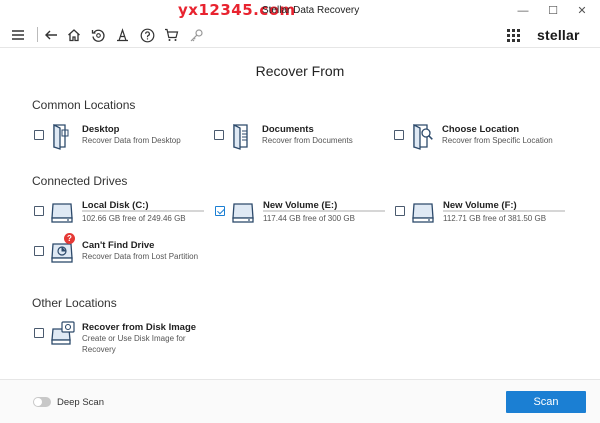  What do you see at coordinates (300, 71) in the screenshot?
I see `page-title: Recover From` at bounding box center [300, 71].